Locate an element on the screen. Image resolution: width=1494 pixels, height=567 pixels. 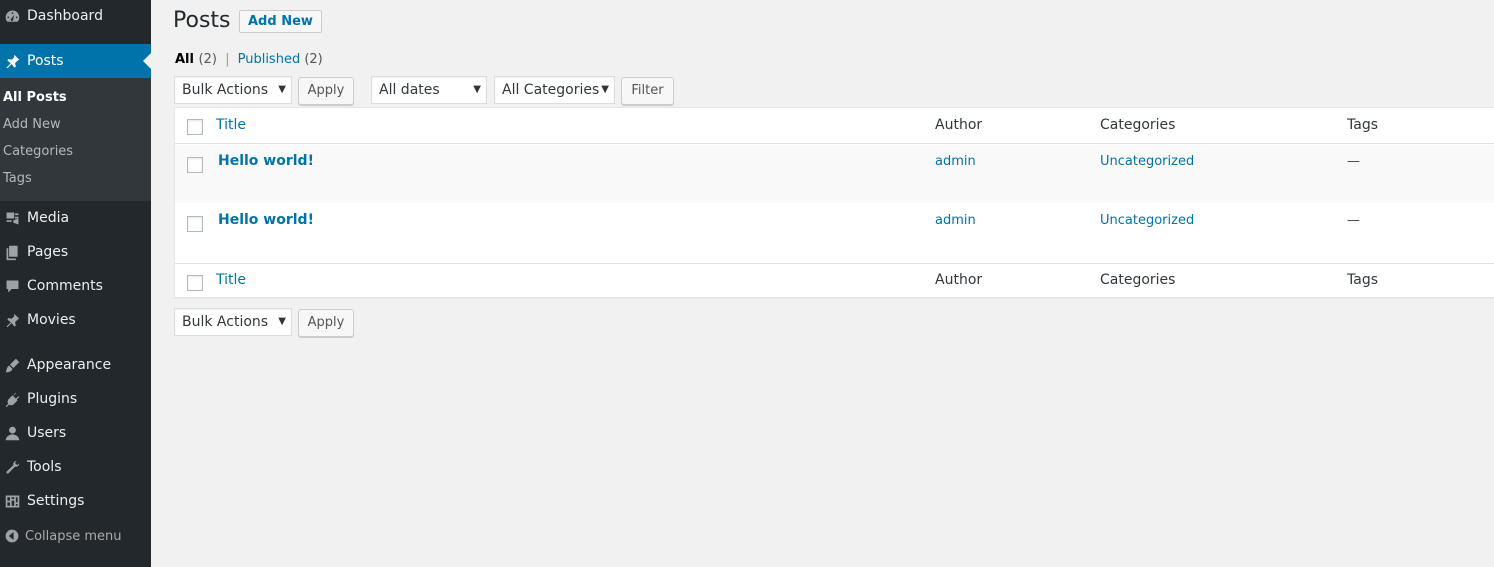
column-header-author: Author is located at coordinates (959, 125).